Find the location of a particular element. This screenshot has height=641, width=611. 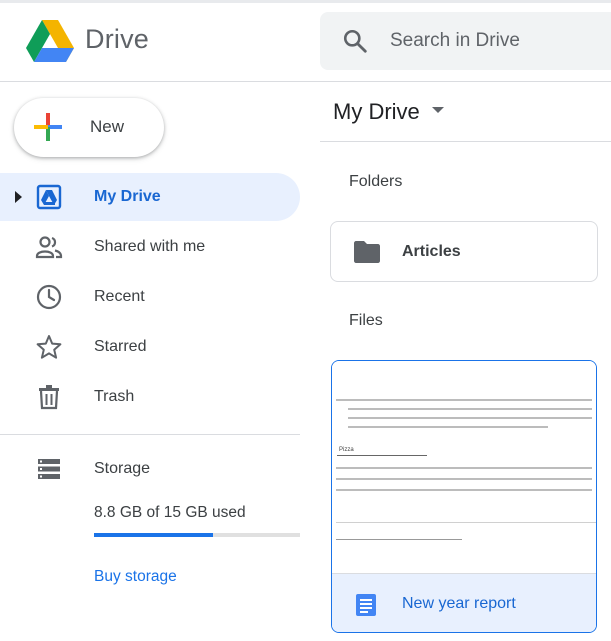

new-button: New is located at coordinates (89, 127).